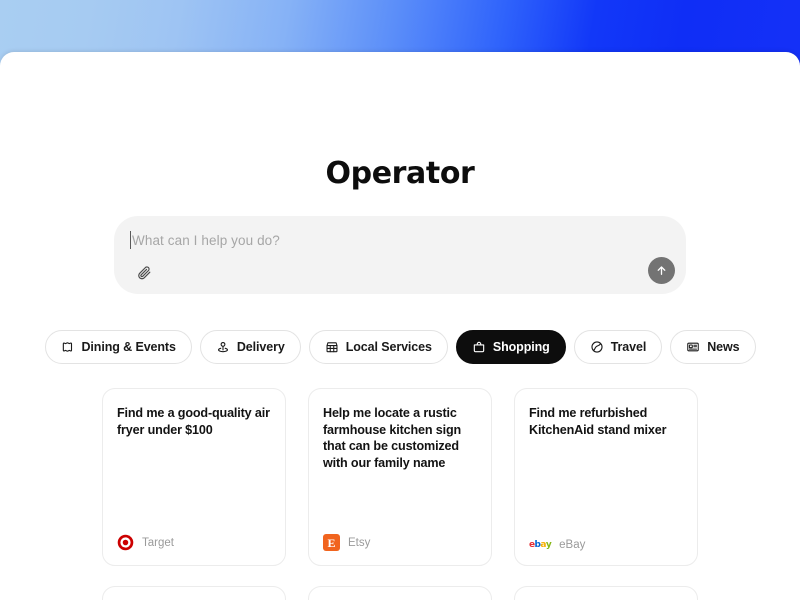  I want to click on chip-shopping: Shopping, so click(510, 347).